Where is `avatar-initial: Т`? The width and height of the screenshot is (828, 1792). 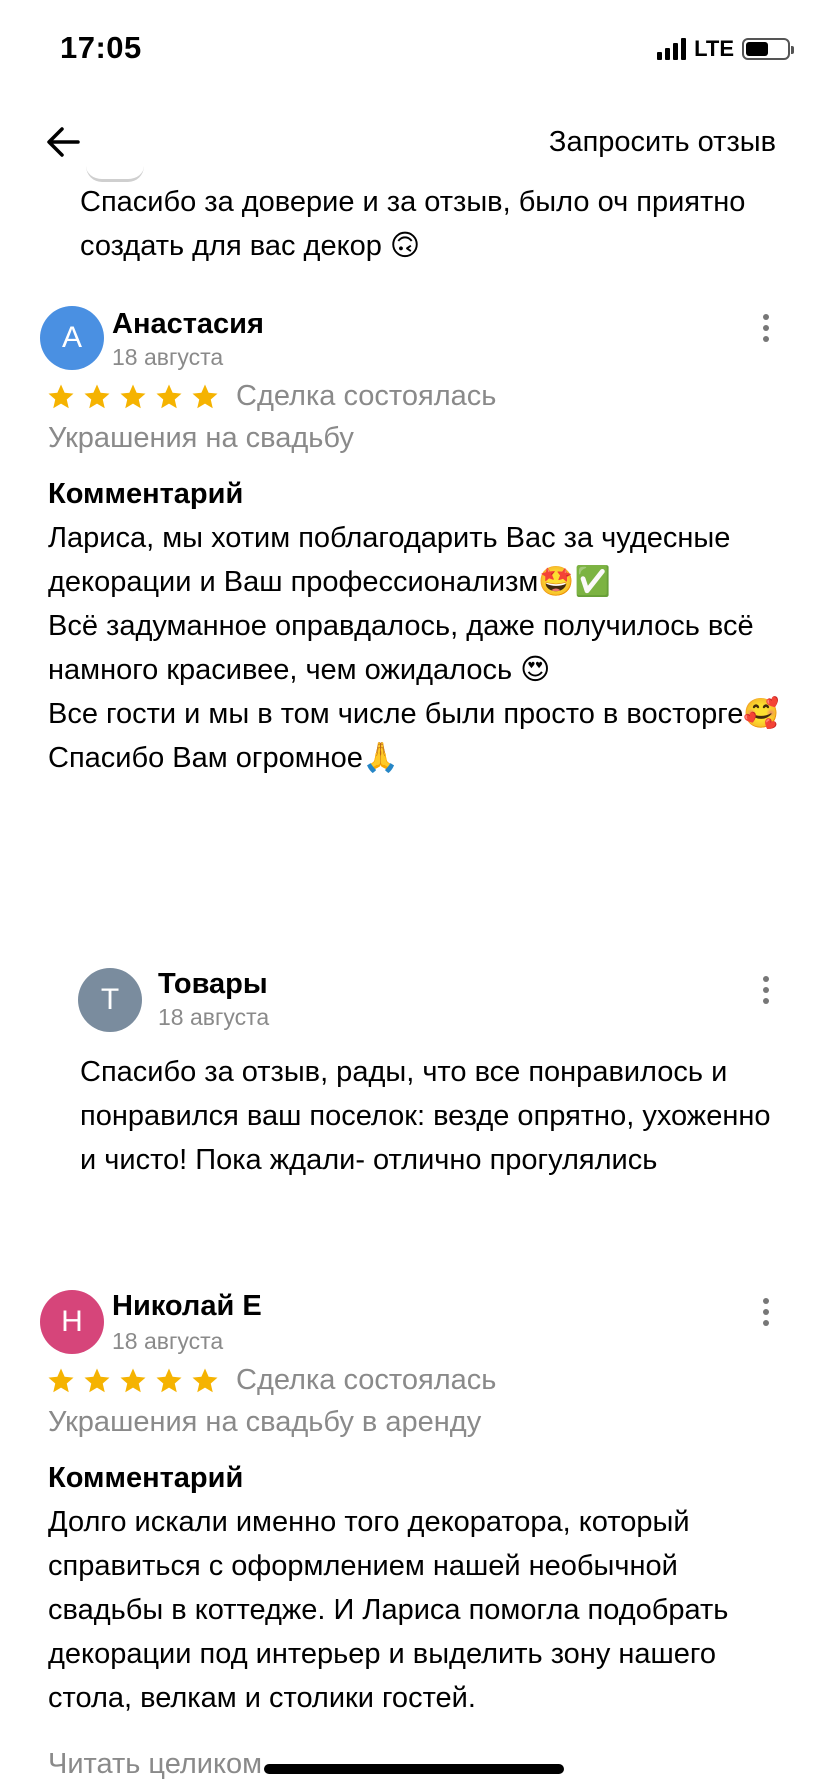
avatar-initial: Т is located at coordinates (110, 999).